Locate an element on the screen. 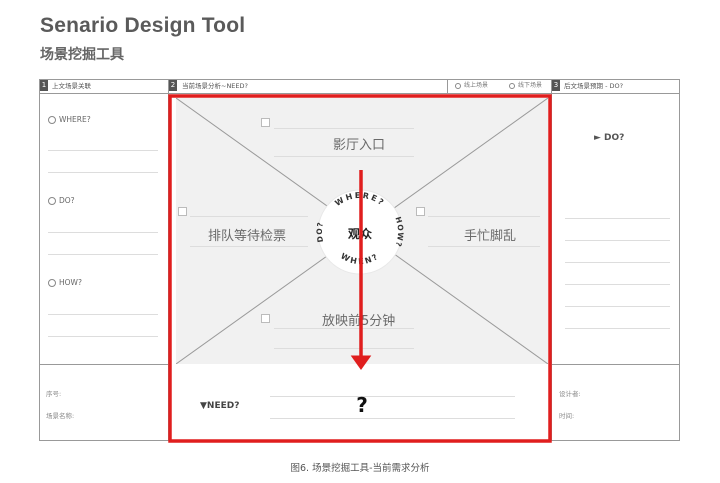 This screenshot has width=720, height=483. figure-caption: 图6. 场景挖掘工具-当前需求分析 is located at coordinates (360, 468).